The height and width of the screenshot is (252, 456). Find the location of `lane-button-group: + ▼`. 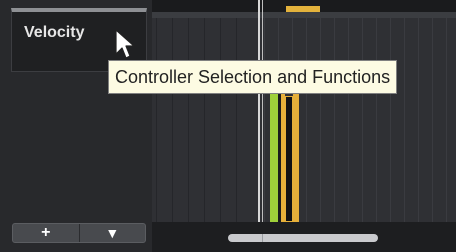

lane-button-group: + ▼ is located at coordinates (79, 233).